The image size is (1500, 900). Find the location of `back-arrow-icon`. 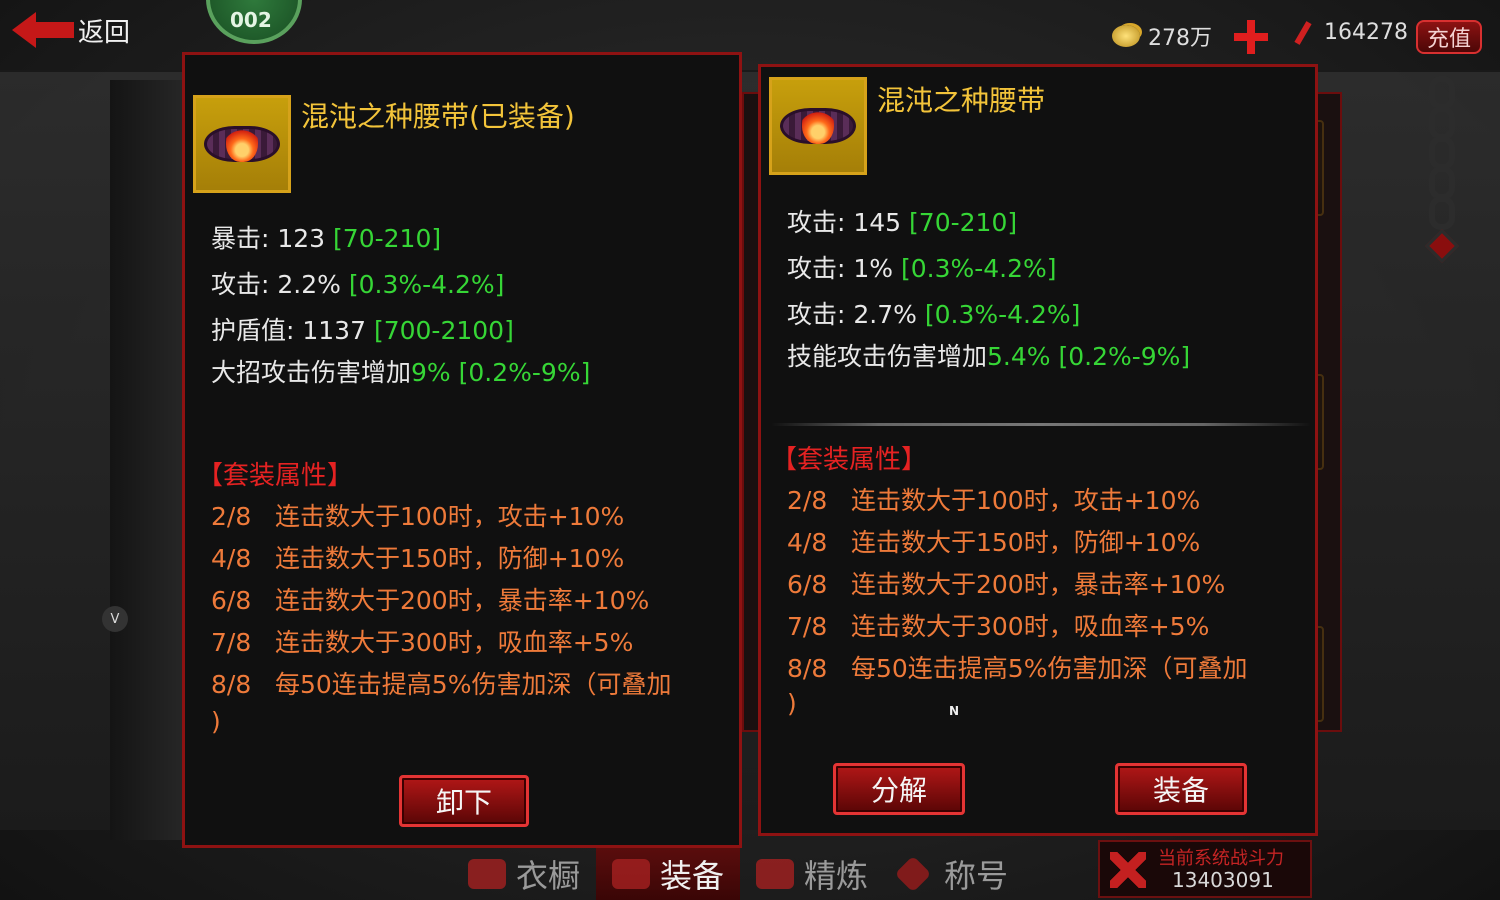

back-arrow-icon is located at coordinates (24, 30).